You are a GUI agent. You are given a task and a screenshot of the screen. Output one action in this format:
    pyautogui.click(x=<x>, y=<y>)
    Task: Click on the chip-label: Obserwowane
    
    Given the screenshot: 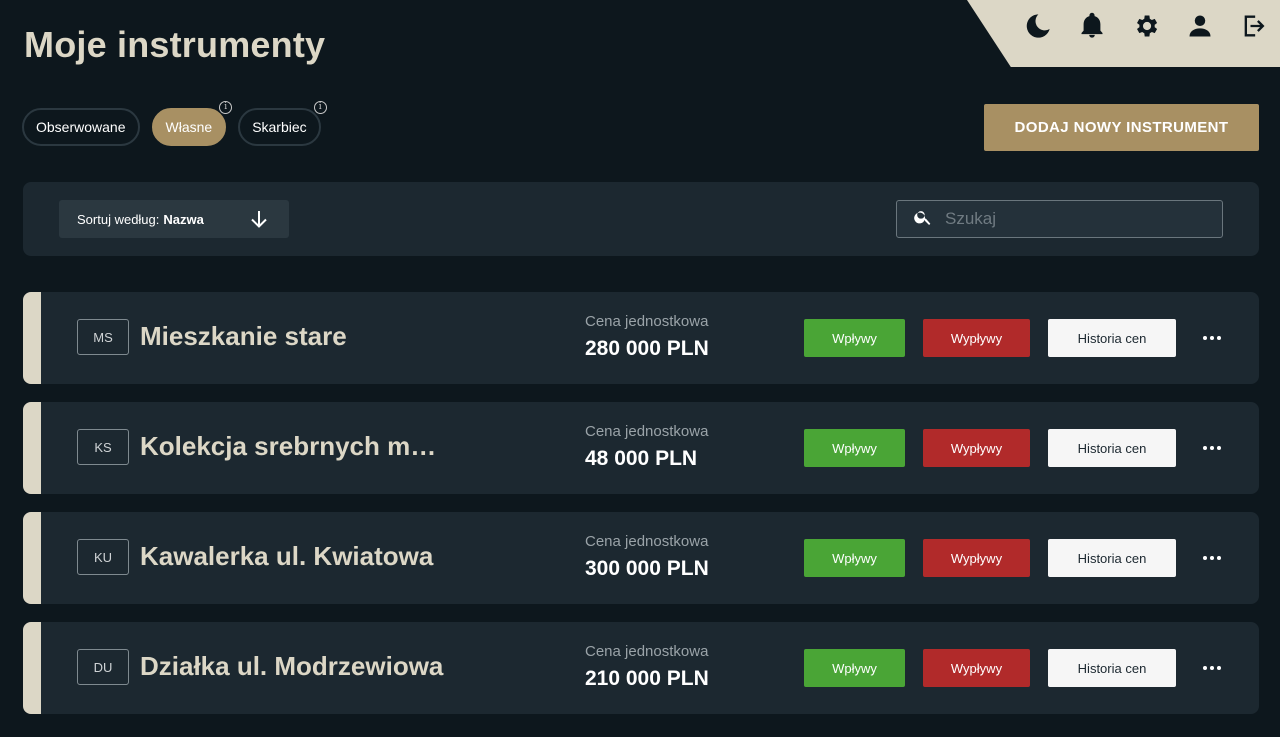 What is the action you would take?
    pyautogui.click(x=81, y=127)
    